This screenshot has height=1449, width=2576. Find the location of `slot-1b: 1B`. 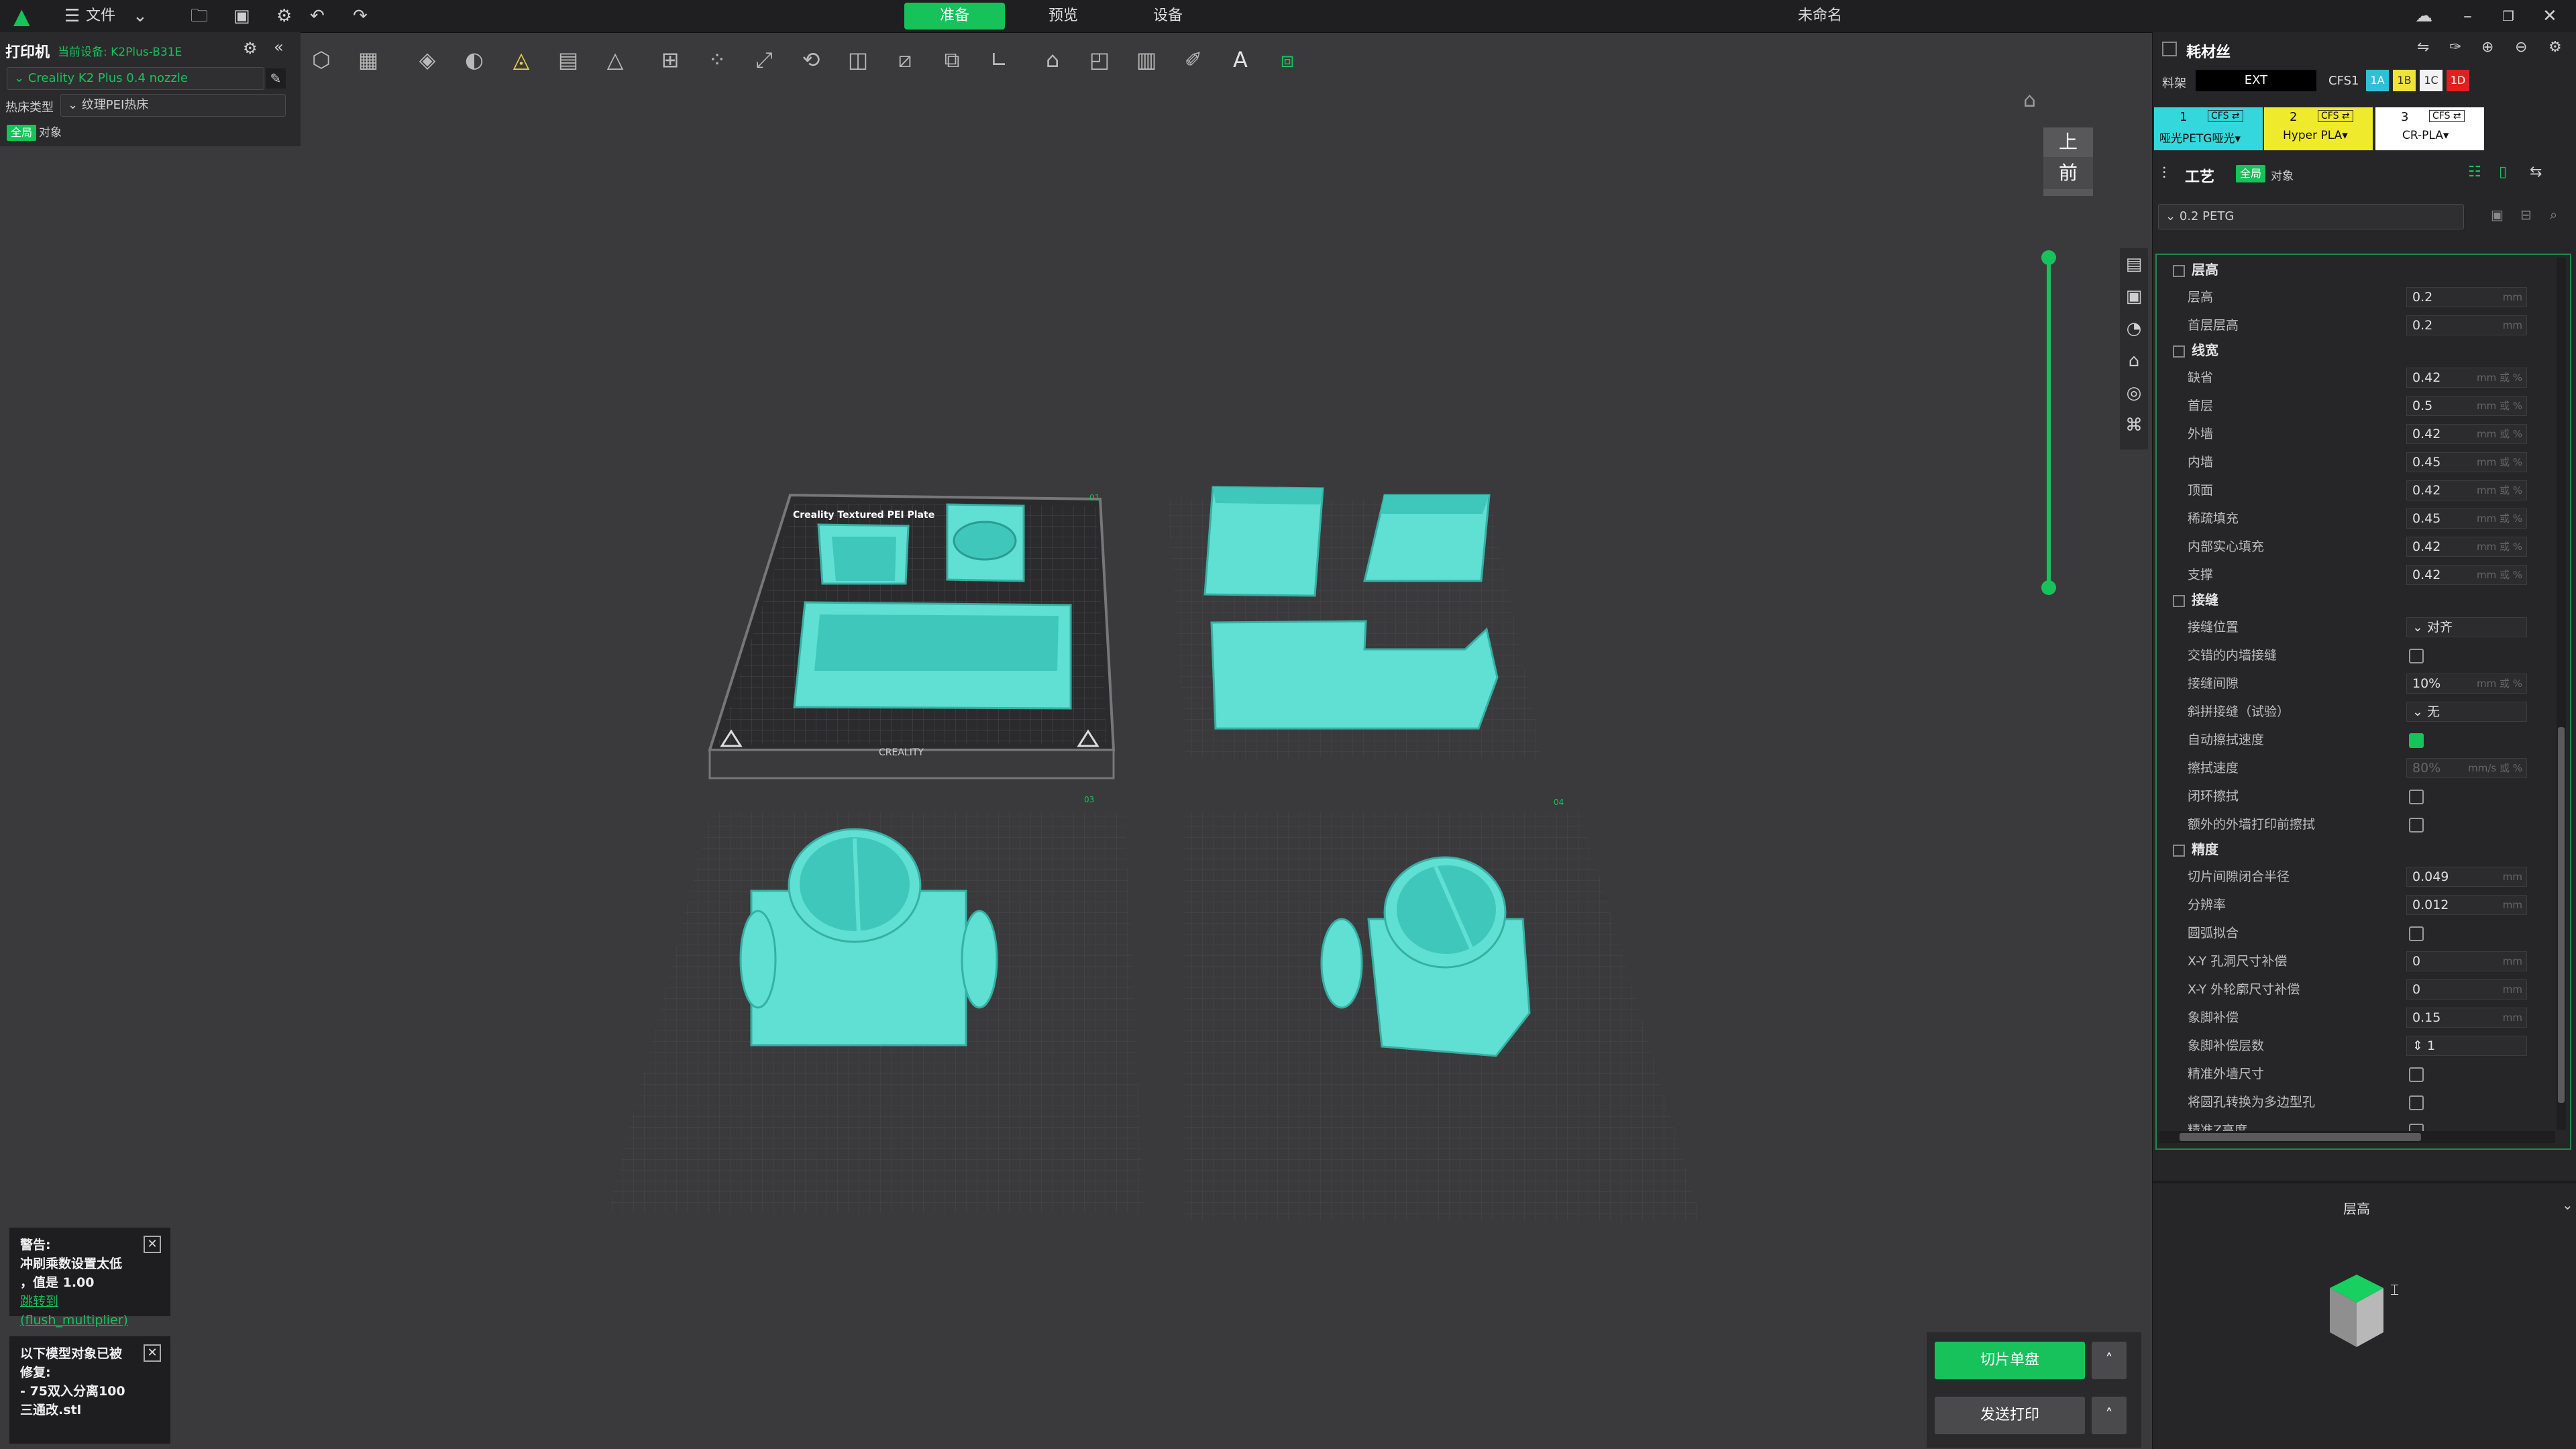

slot-1b: 1B is located at coordinates (2404, 80).